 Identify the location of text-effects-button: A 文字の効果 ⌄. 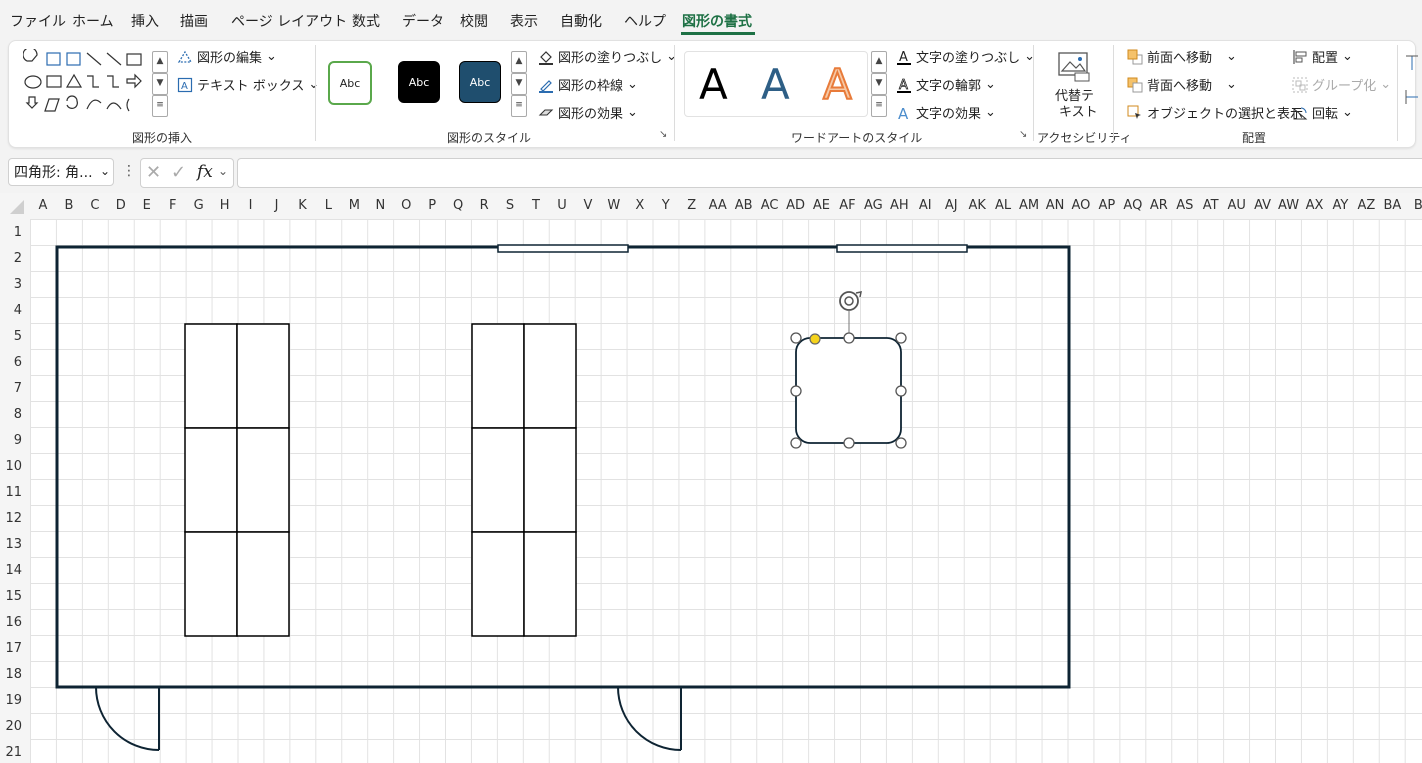
(946, 113).